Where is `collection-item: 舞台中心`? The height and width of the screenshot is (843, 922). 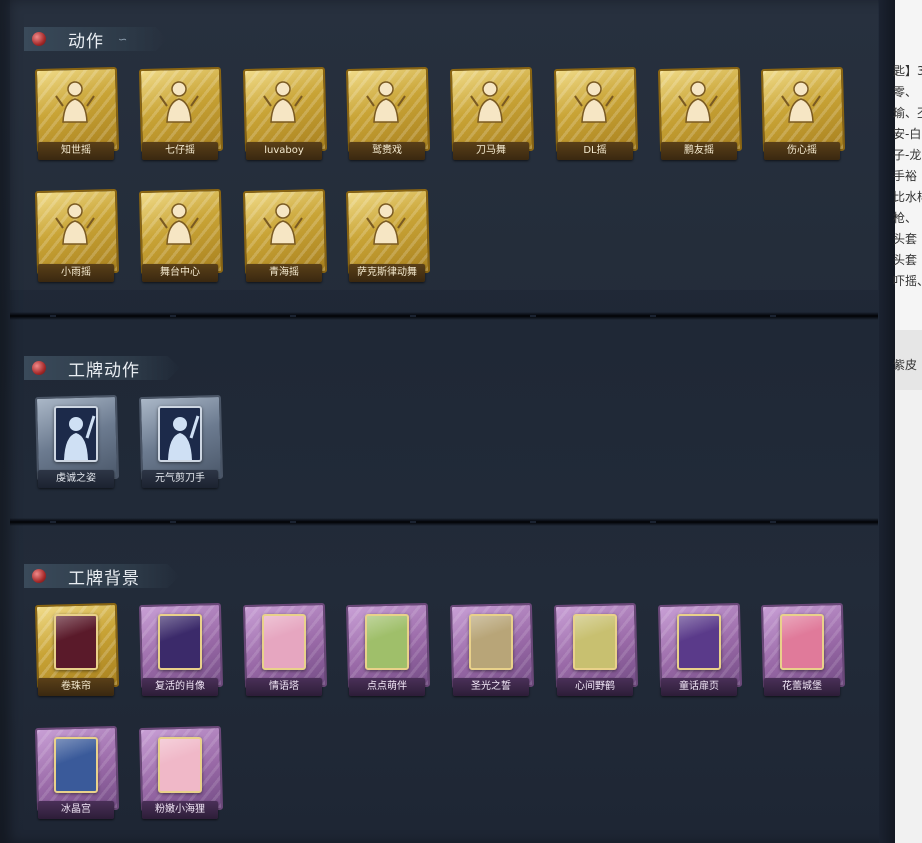
collection-item: 舞台中心 is located at coordinates (181, 237).